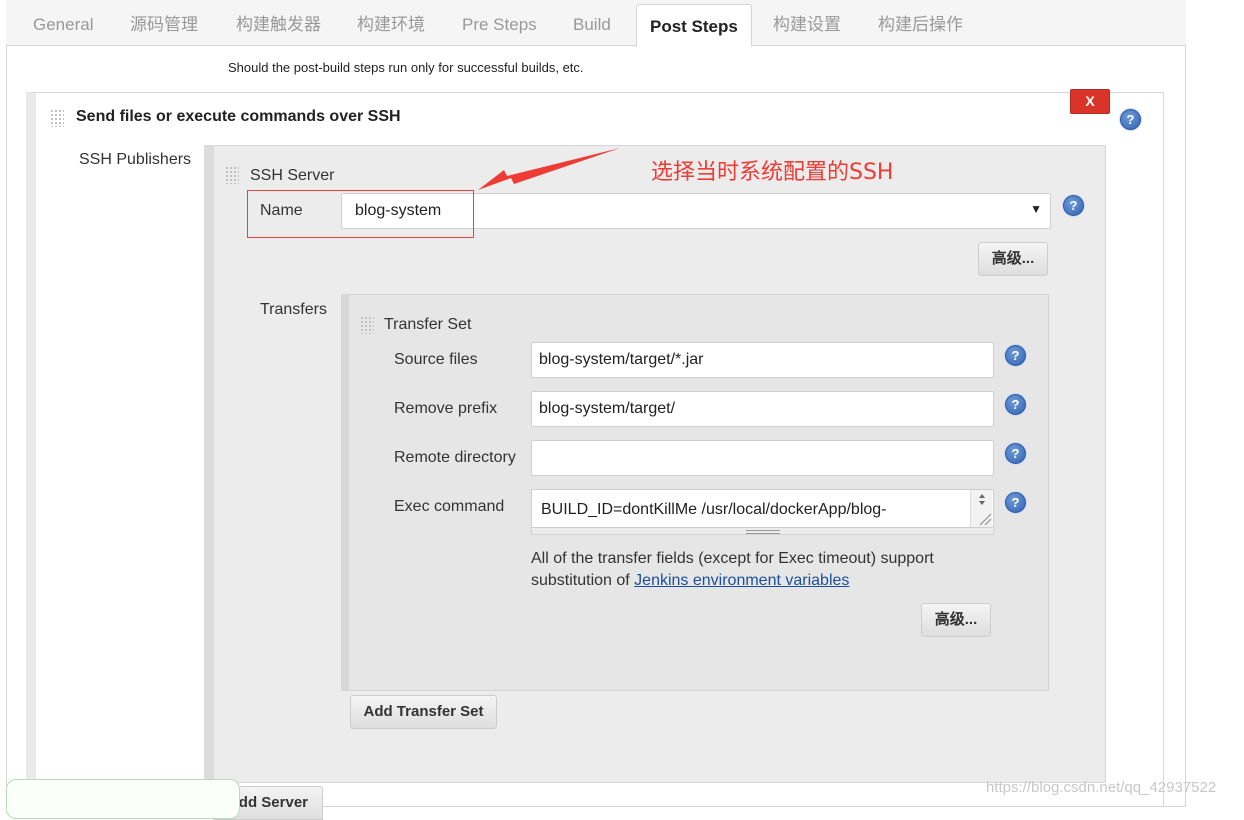  I want to click on exec-command-help-icon: ?, so click(1015, 502).